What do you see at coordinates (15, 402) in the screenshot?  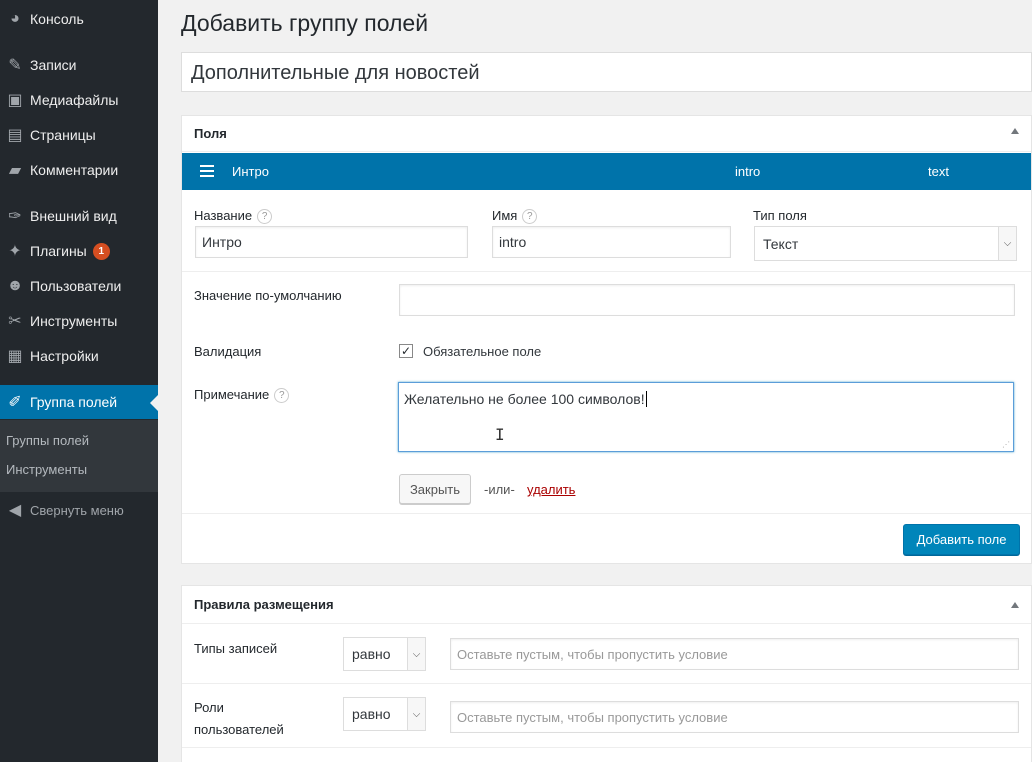 I see `carrot-icon: ✐` at bounding box center [15, 402].